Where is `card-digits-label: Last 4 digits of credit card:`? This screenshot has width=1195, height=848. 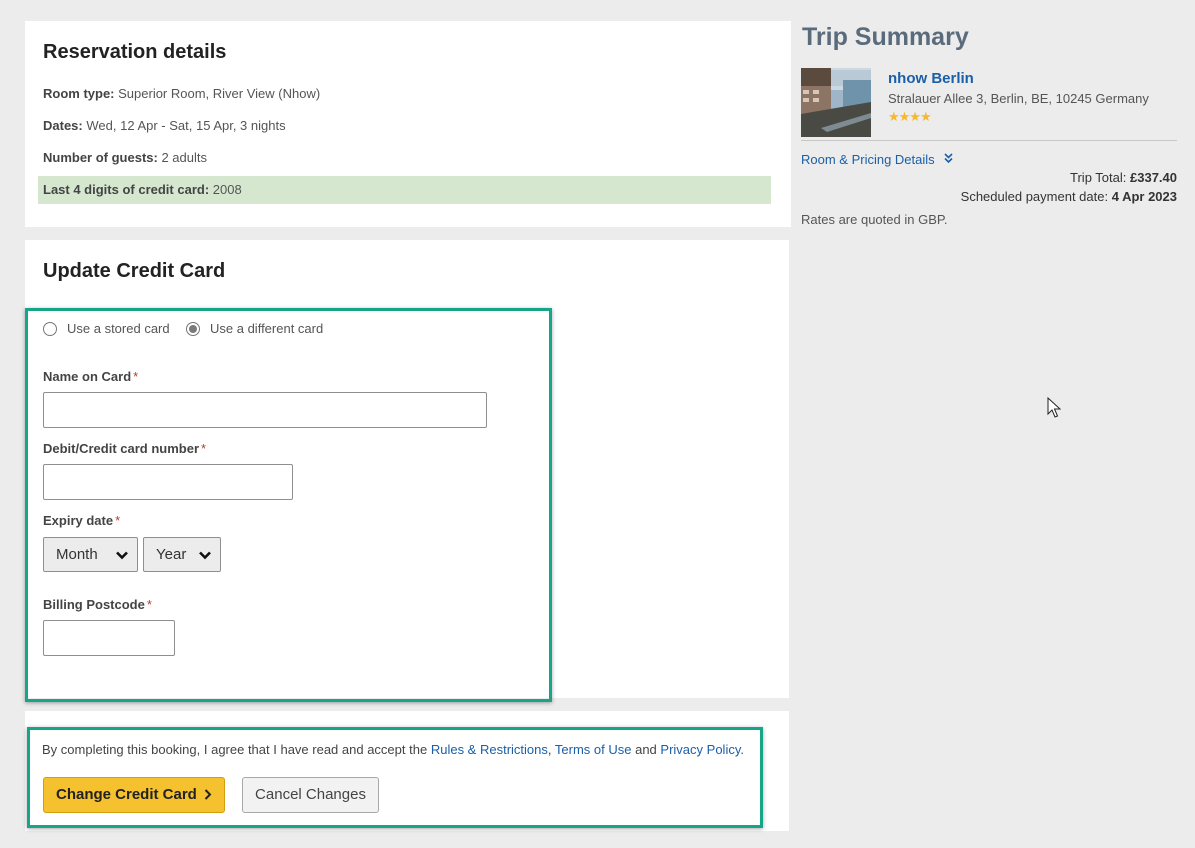 card-digits-label: Last 4 digits of credit card: is located at coordinates (126, 189).